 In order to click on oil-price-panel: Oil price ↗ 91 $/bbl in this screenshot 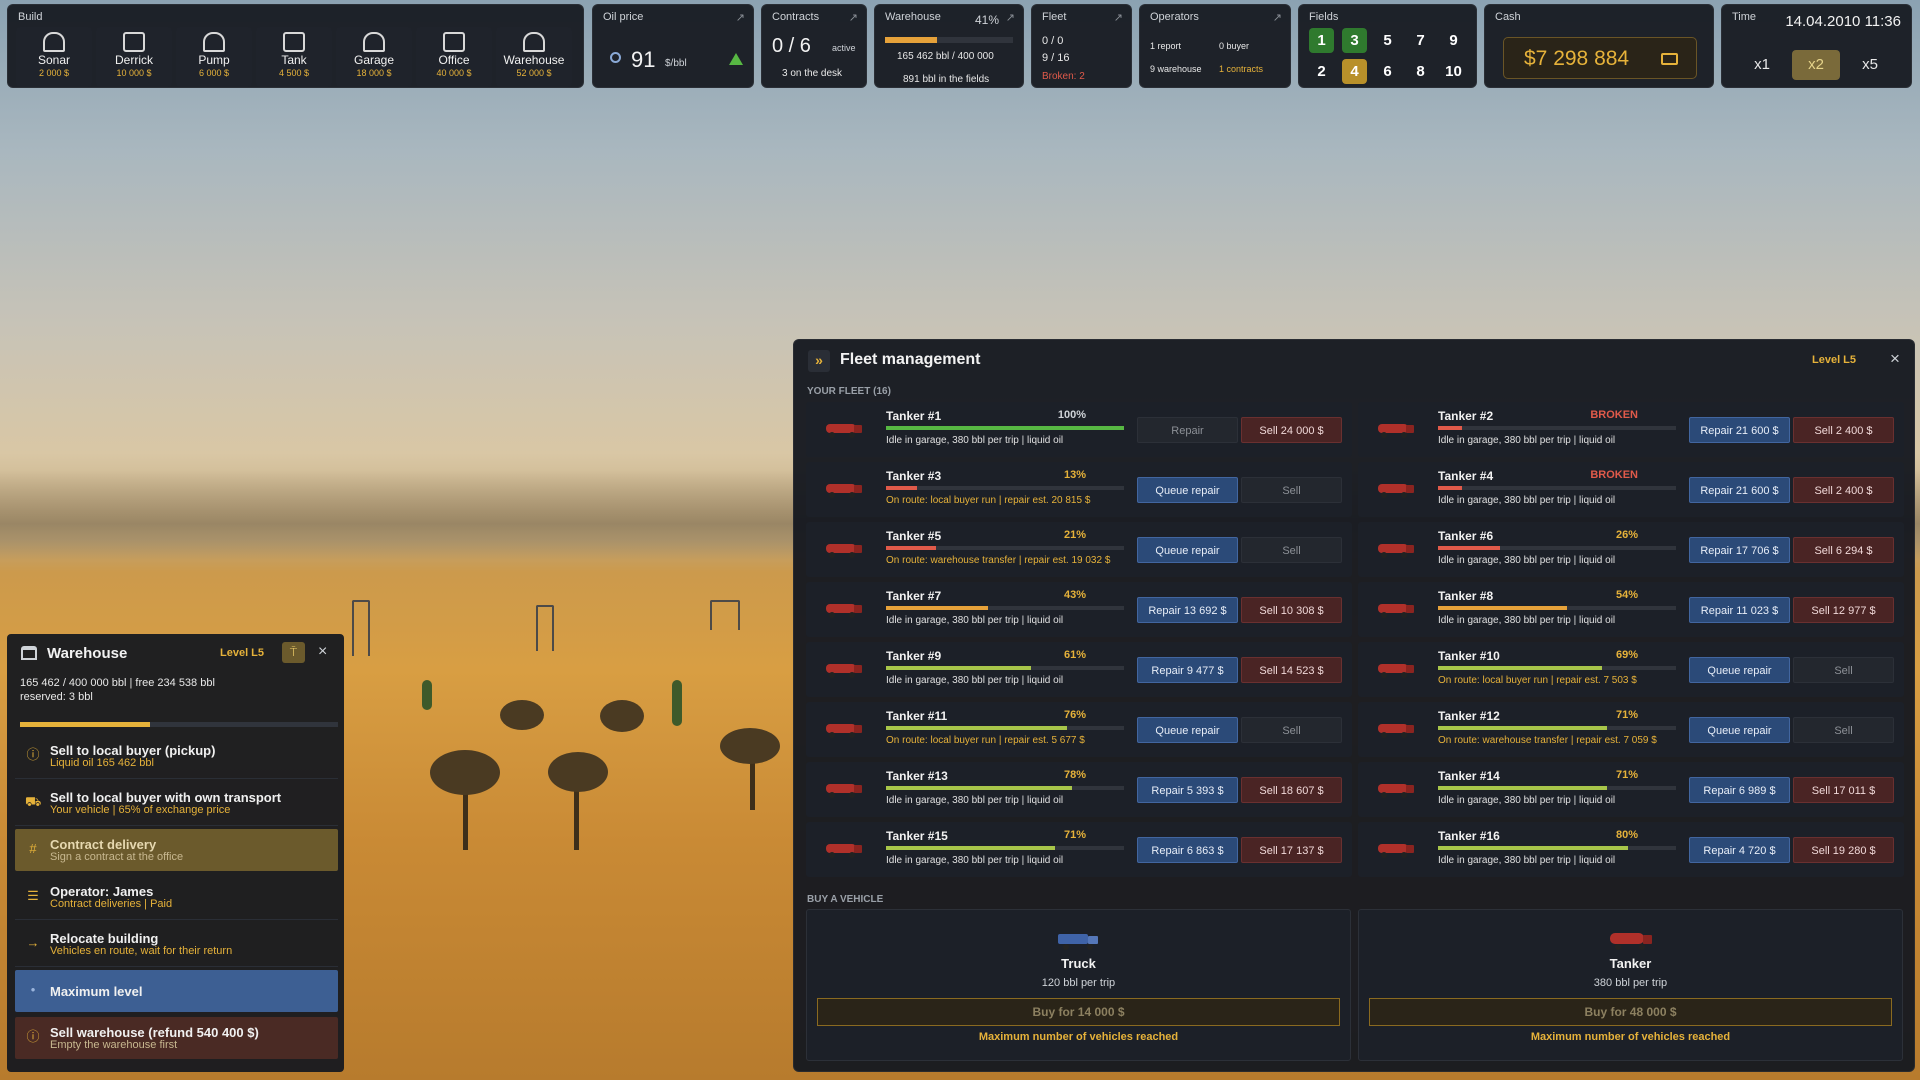, I will do `click(673, 46)`.